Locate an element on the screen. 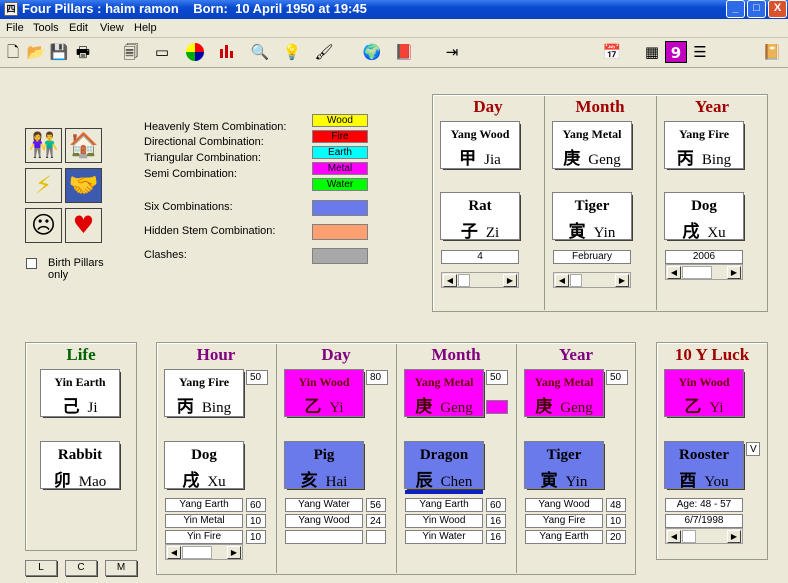 The image size is (788, 583). current-month-branch-card: Tiger 寅 Yin is located at coordinates (592, 216).